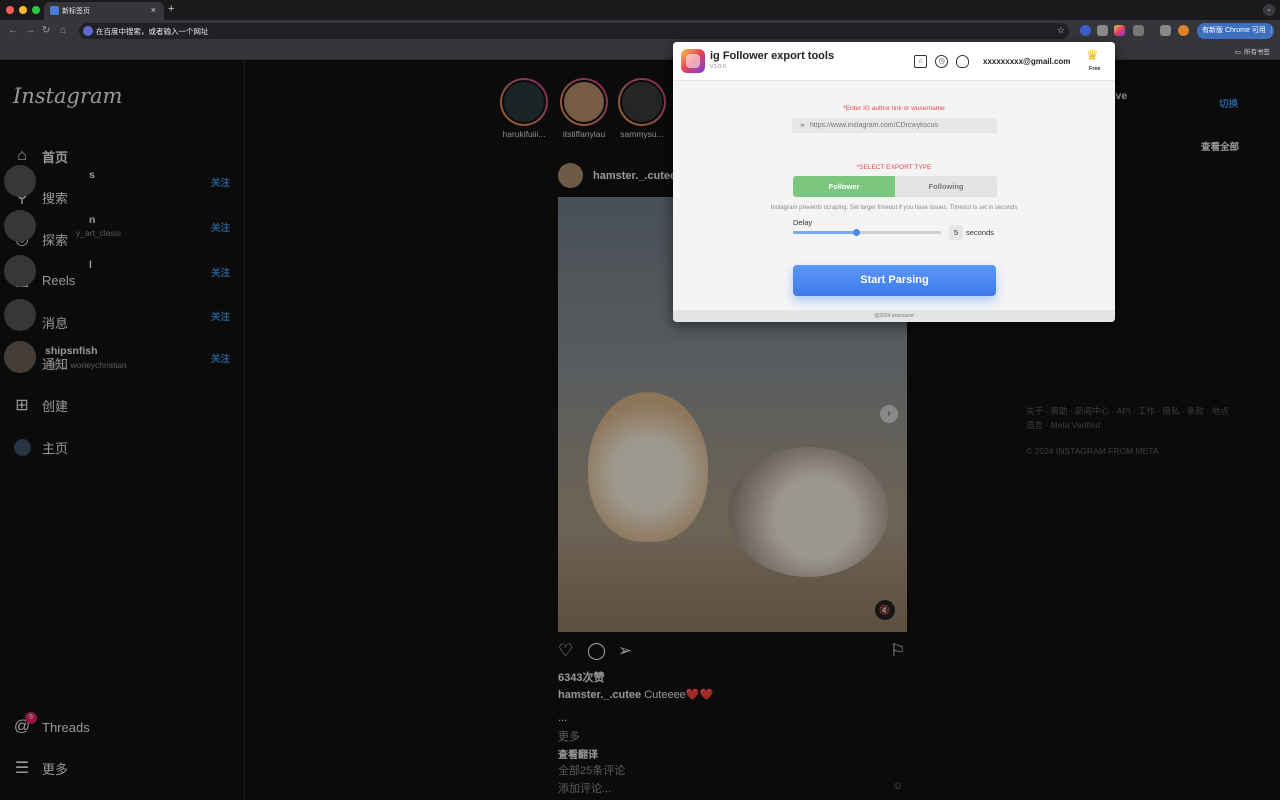 This screenshot has height=800, width=1280. I want to click on address-bar: 在百度中搜索，或者输入一个网址 ☆, so click(574, 31).